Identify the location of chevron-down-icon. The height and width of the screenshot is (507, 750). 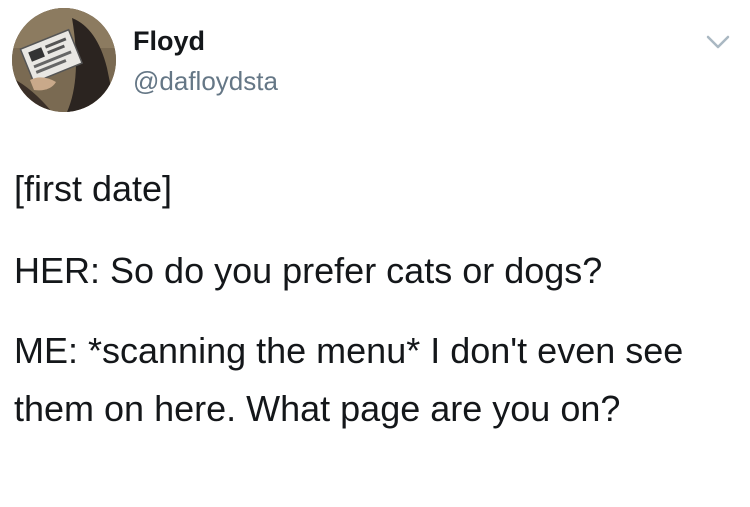
(718, 42).